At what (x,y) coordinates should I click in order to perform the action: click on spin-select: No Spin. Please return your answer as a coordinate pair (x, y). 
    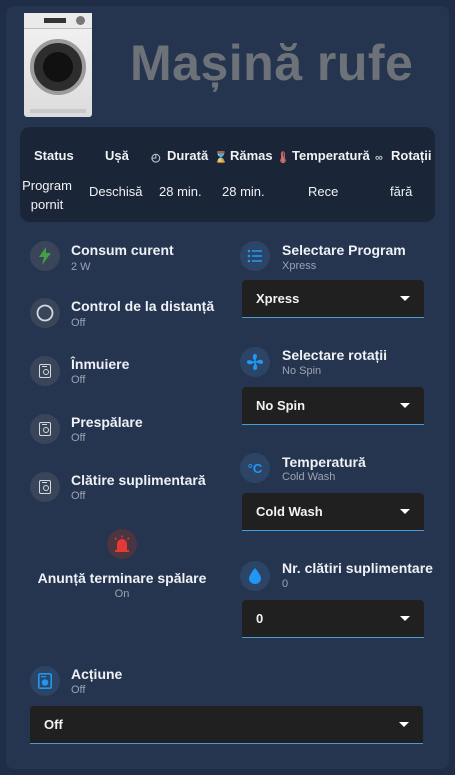
    Looking at the image, I should click on (333, 406).